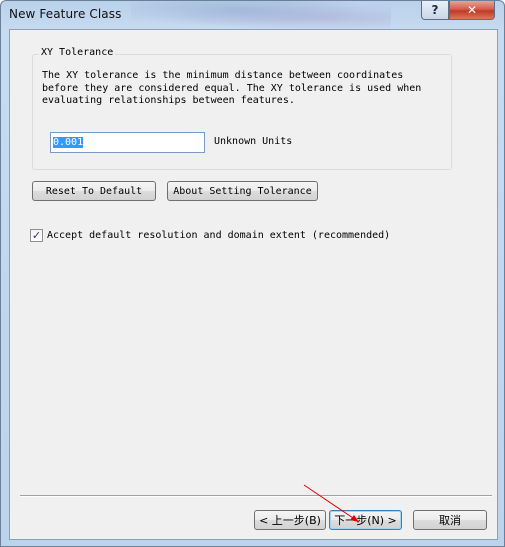  I want to click on accept-default-checkbox: ✓, so click(36, 235).